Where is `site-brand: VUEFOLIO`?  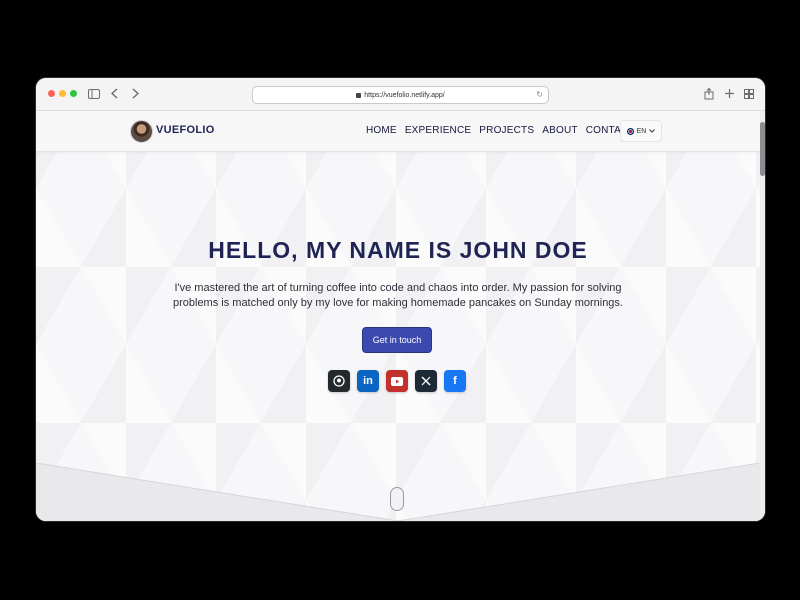 site-brand: VUEFOLIO is located at coordinates (185, 130).